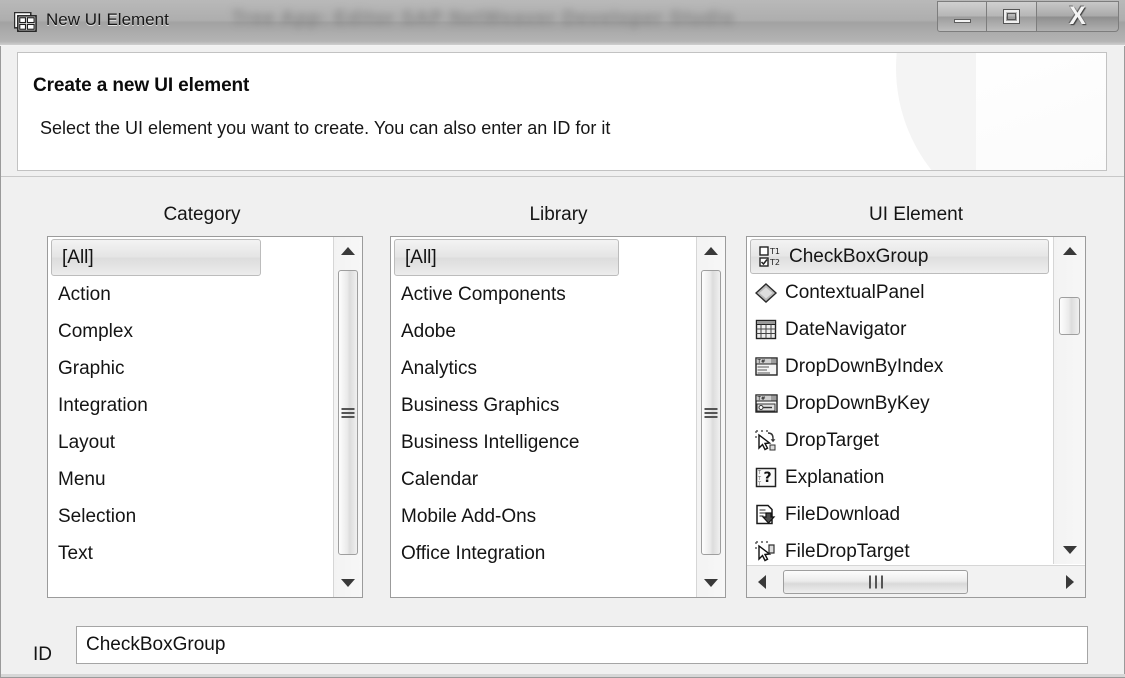  Describe the element at coordinates (864, 366) in the screenshot. I see `list-item-label: DropDownByIndex` at that location.